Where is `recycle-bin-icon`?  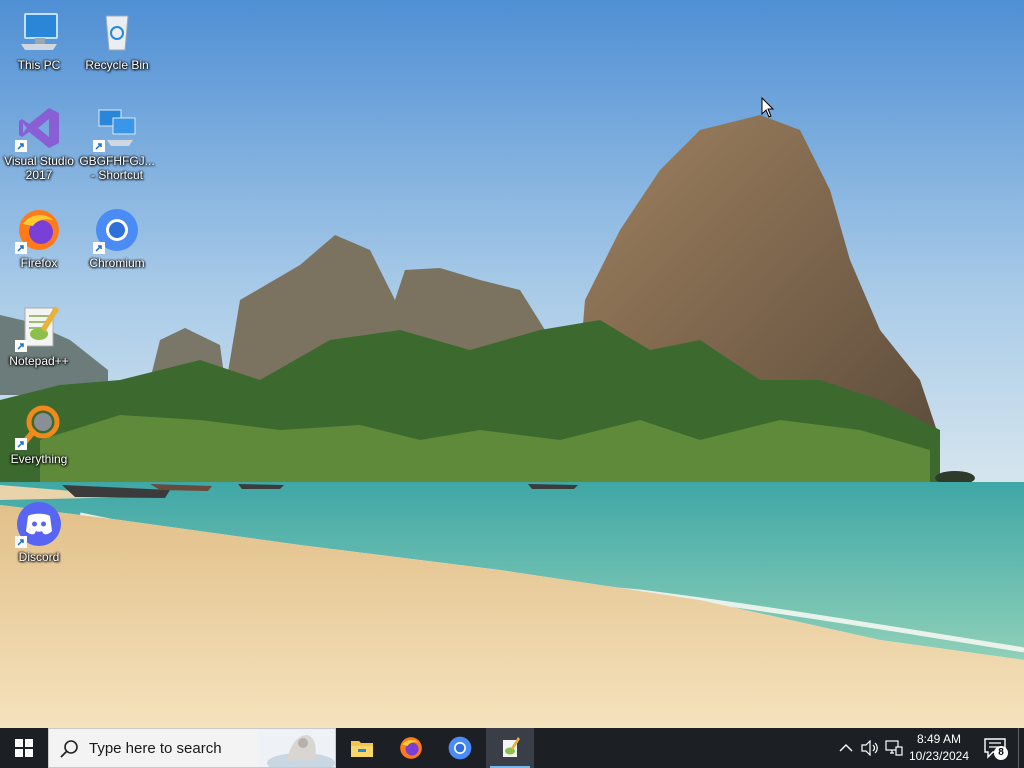 recycle-bin-icon is located at coordinates (117, 33).